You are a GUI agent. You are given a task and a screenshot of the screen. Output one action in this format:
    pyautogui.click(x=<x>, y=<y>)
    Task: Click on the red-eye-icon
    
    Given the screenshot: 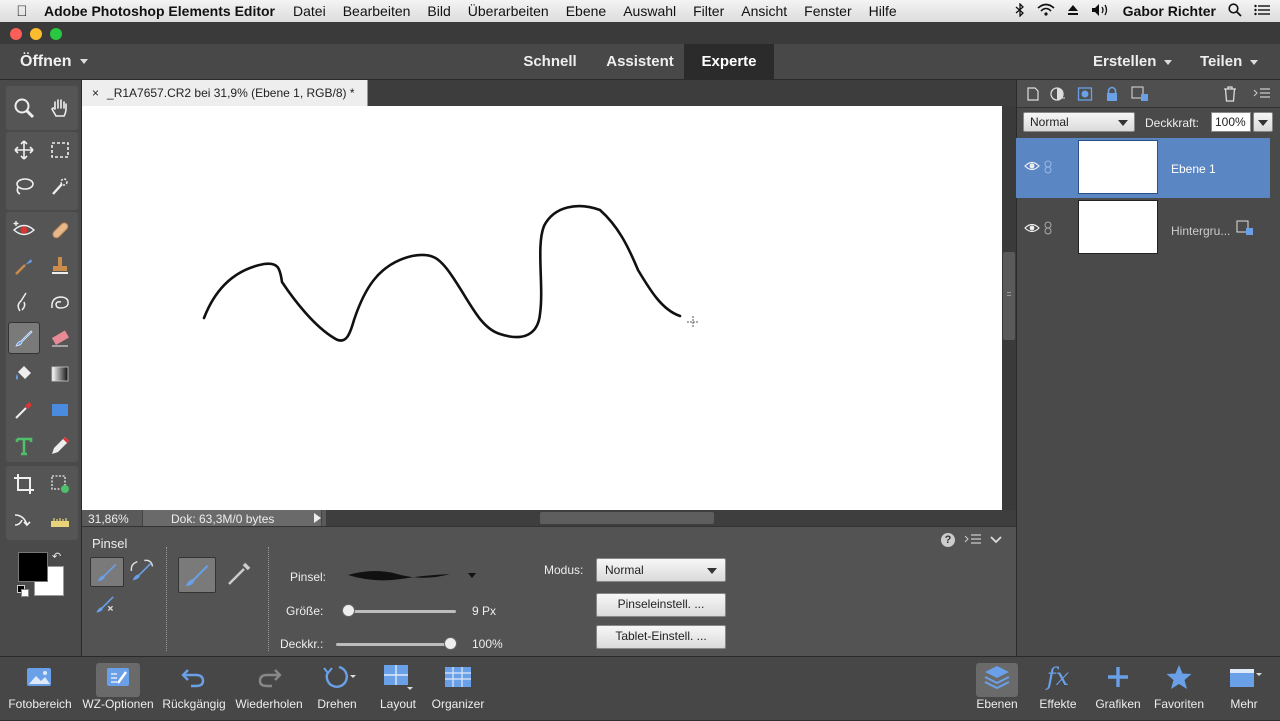 What is the action you would take?
    pyautogui.click(x=24, y=230)
    